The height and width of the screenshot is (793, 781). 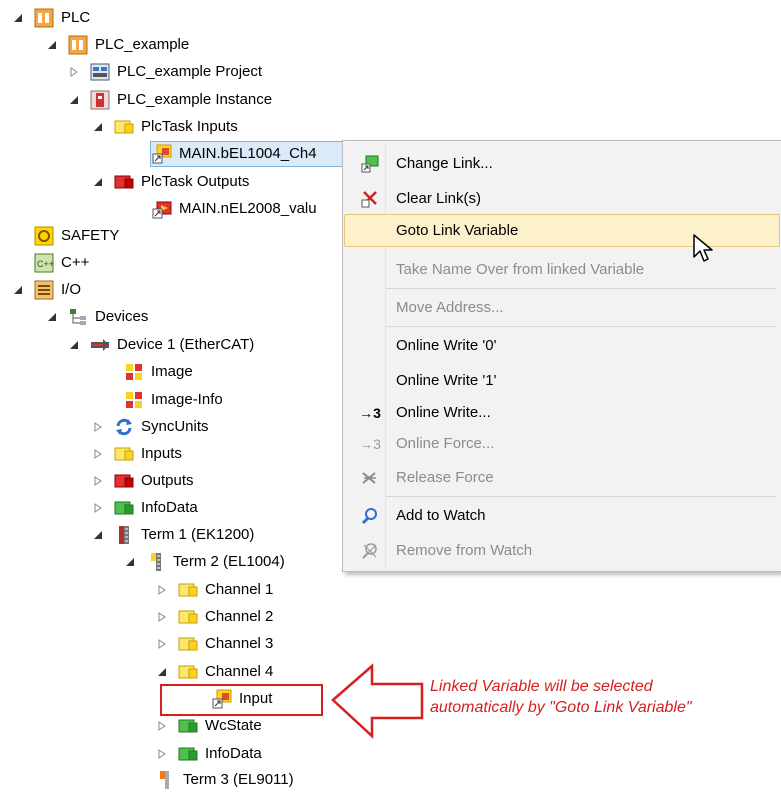 I want to click on tree-node-plc-project: PLC_example Project, so click(x=165, y=71).